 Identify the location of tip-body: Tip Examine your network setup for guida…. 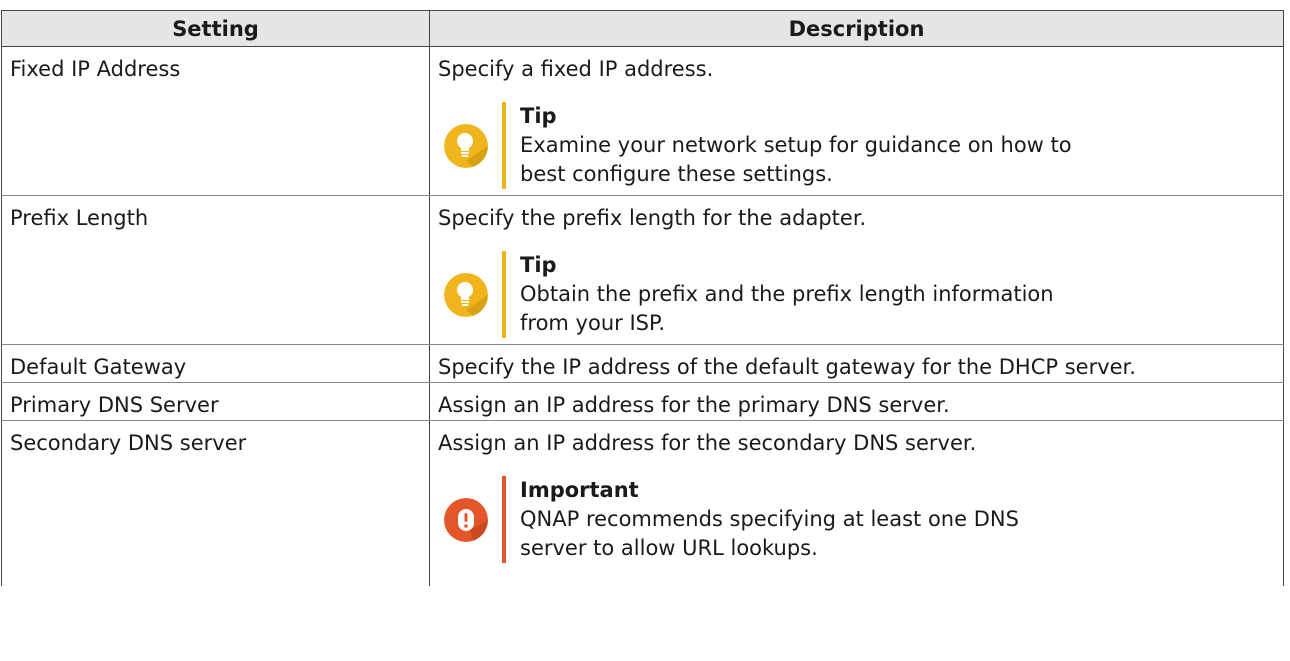
(791, 145).